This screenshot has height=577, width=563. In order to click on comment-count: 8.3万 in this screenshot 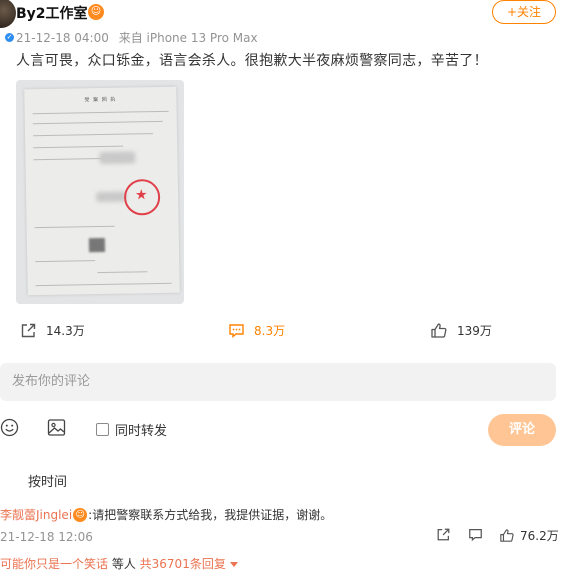, I will do `click(270, 331)`.